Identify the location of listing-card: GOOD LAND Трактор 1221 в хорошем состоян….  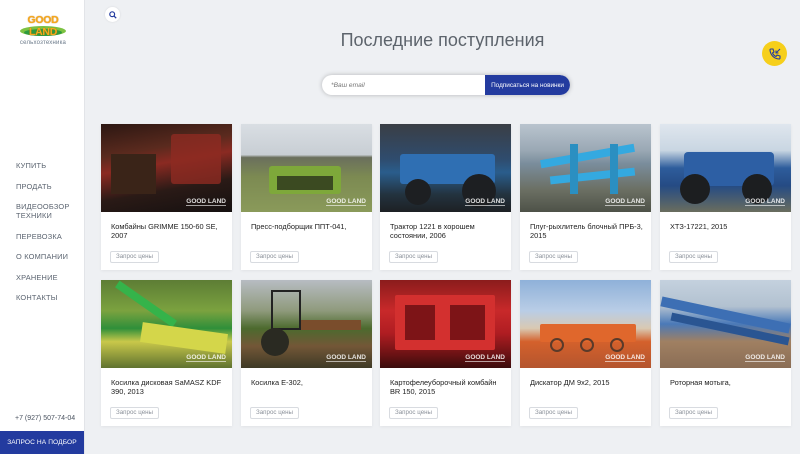
(445, 197).